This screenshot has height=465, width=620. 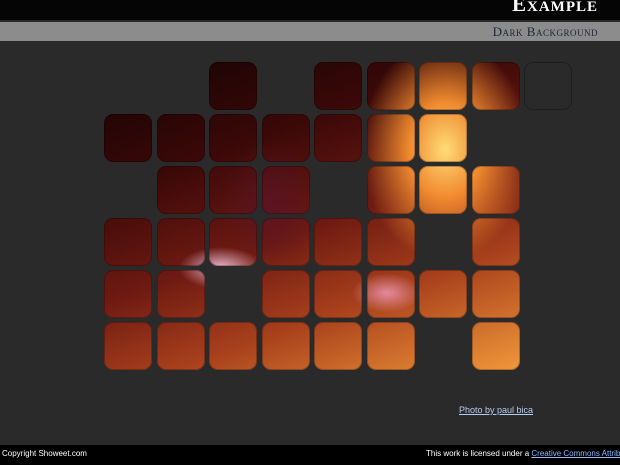 I want to click on photo-credit-link: Photo by paul bica, so click(x=496, y=410).